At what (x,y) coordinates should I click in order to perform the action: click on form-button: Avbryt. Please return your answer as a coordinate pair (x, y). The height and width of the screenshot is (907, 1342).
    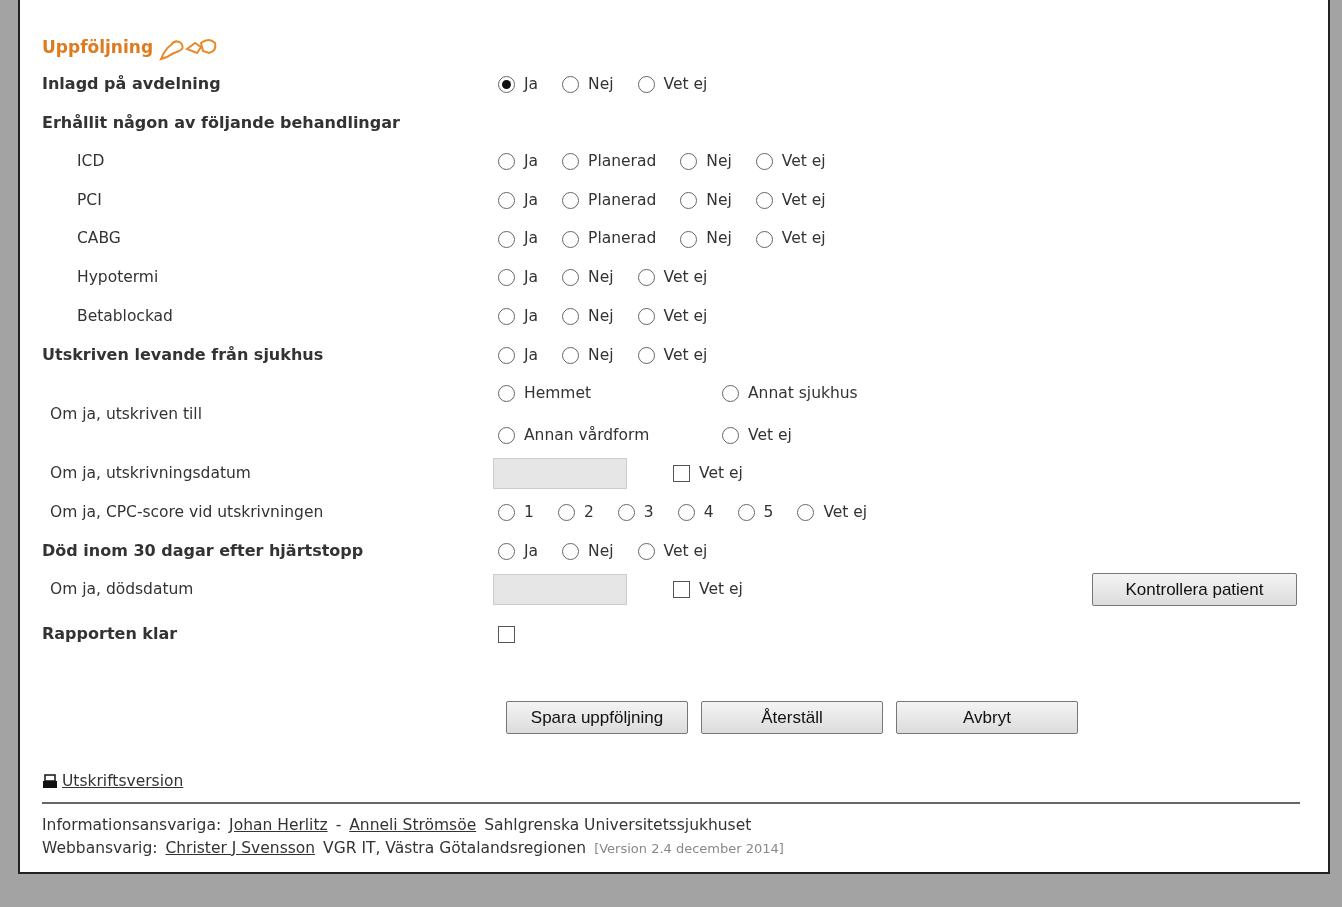
    Looking at the image, I should click on (987, 718).